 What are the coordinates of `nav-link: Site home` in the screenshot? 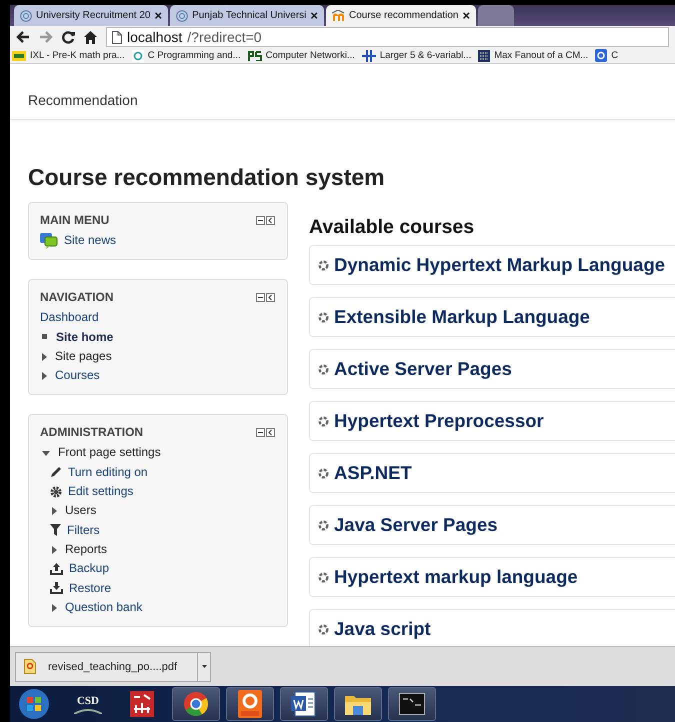 It's located at (85, 337).